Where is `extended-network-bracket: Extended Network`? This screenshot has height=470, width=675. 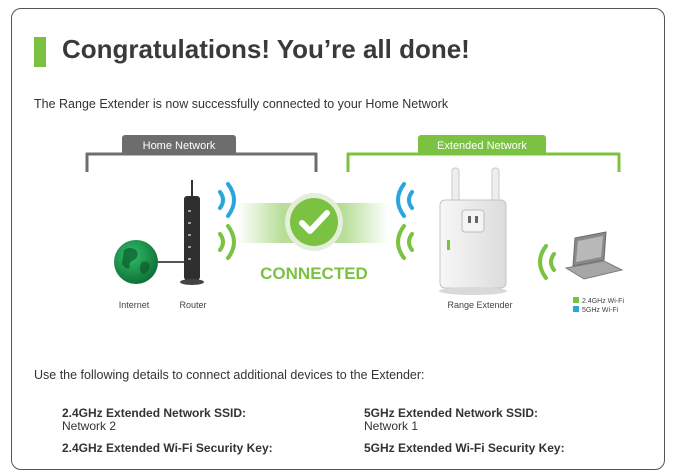
extended-network-bracket: Extended Network is located at coordinates (483, 153).